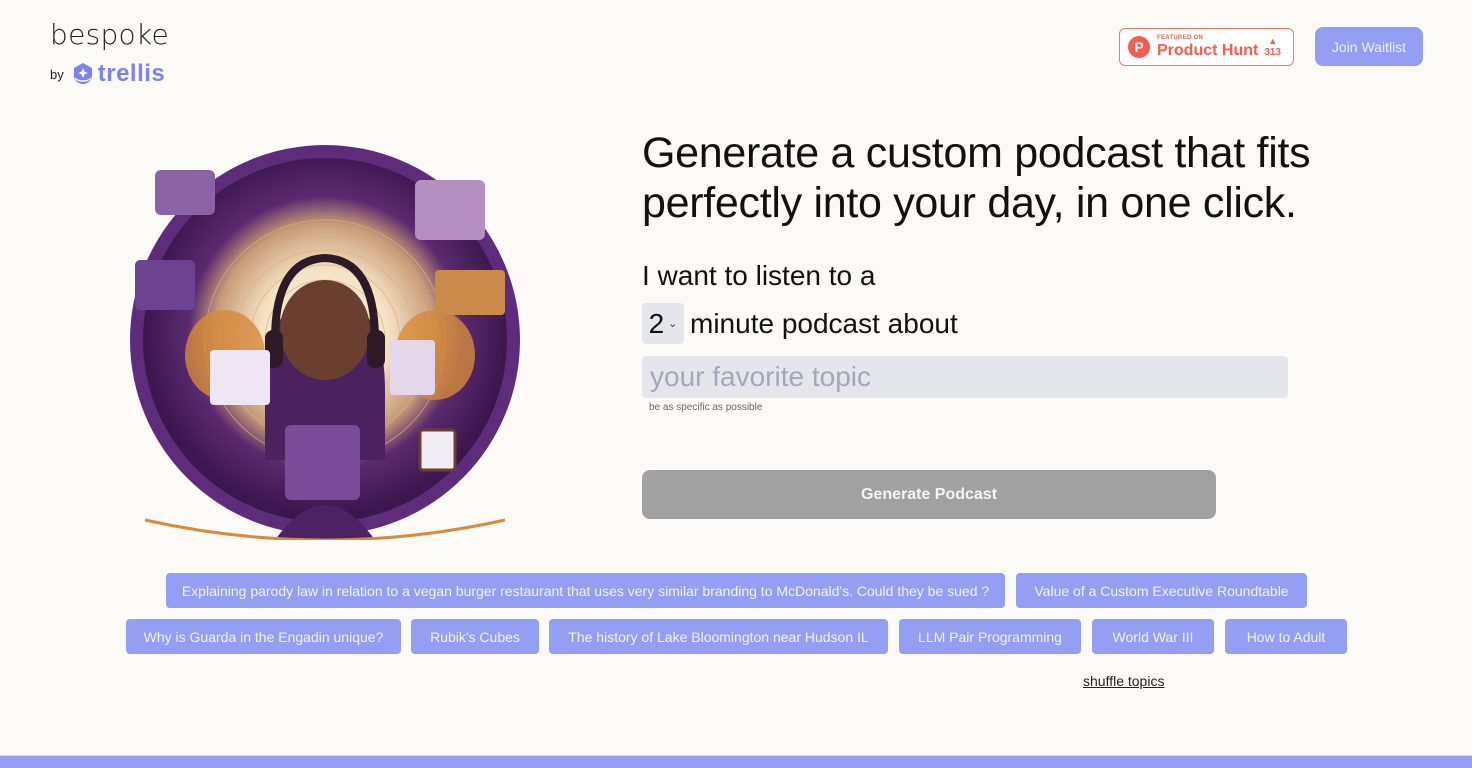  Describe the element at coordinates (110, 52) in the screenshot. I see `brand-logo: bespoke by trellis` at that location.